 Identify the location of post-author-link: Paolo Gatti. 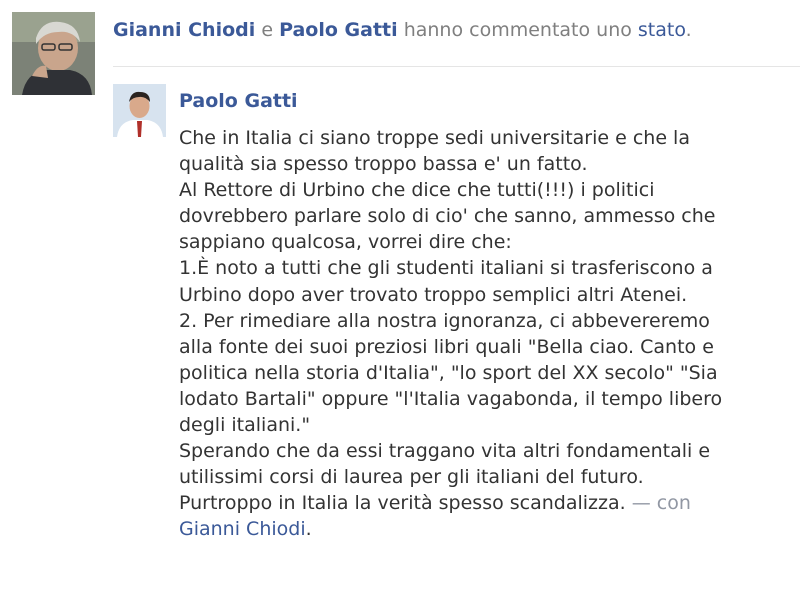
(238, 101).